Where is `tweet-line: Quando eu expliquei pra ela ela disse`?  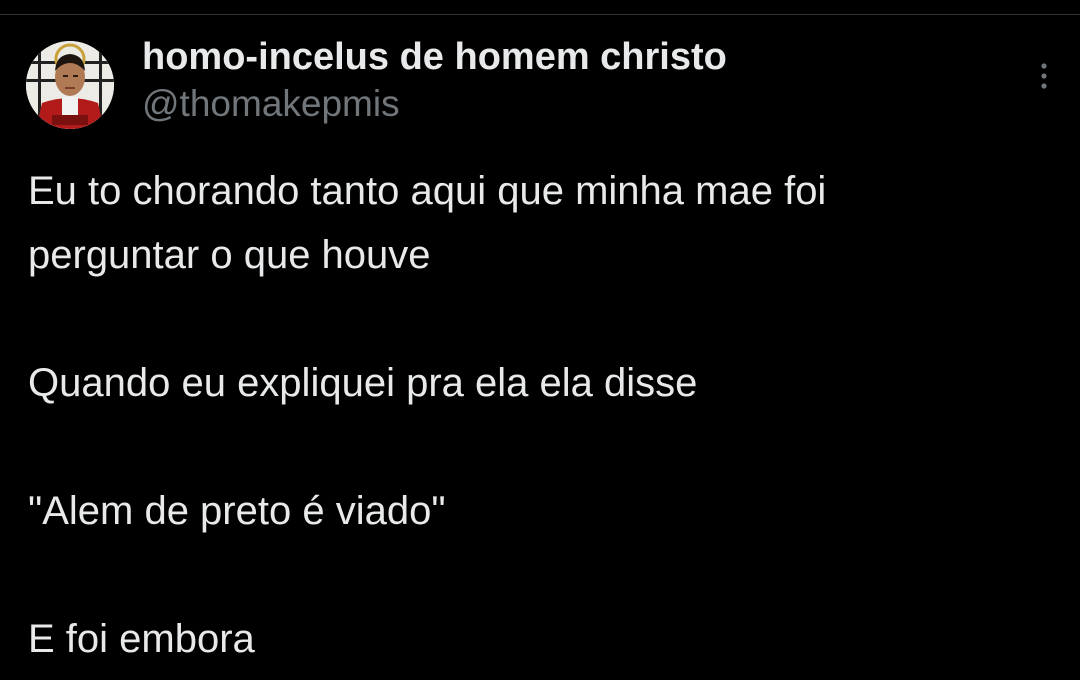
tweet-line: Quando eu expliquei pra ela ela disse is located at coordinates (363, 383).